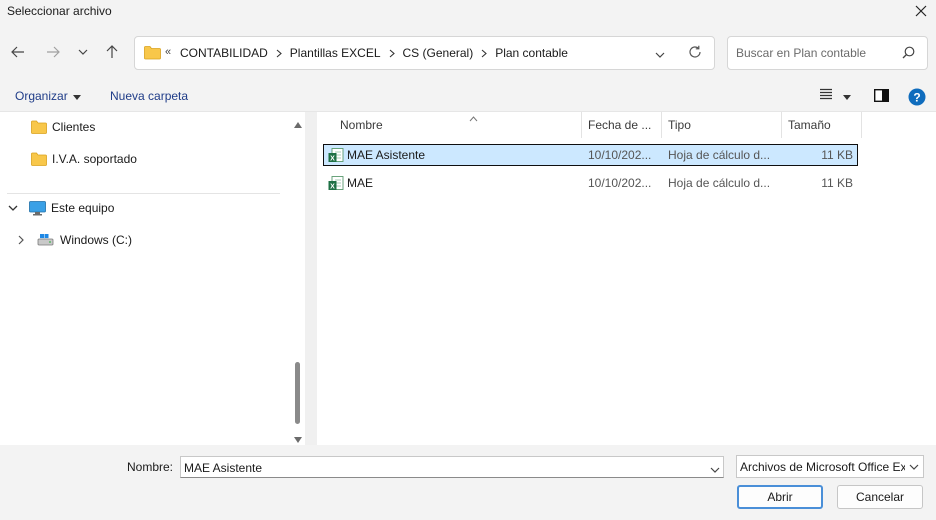  I want to click on computer-icon, so click(37, 208).